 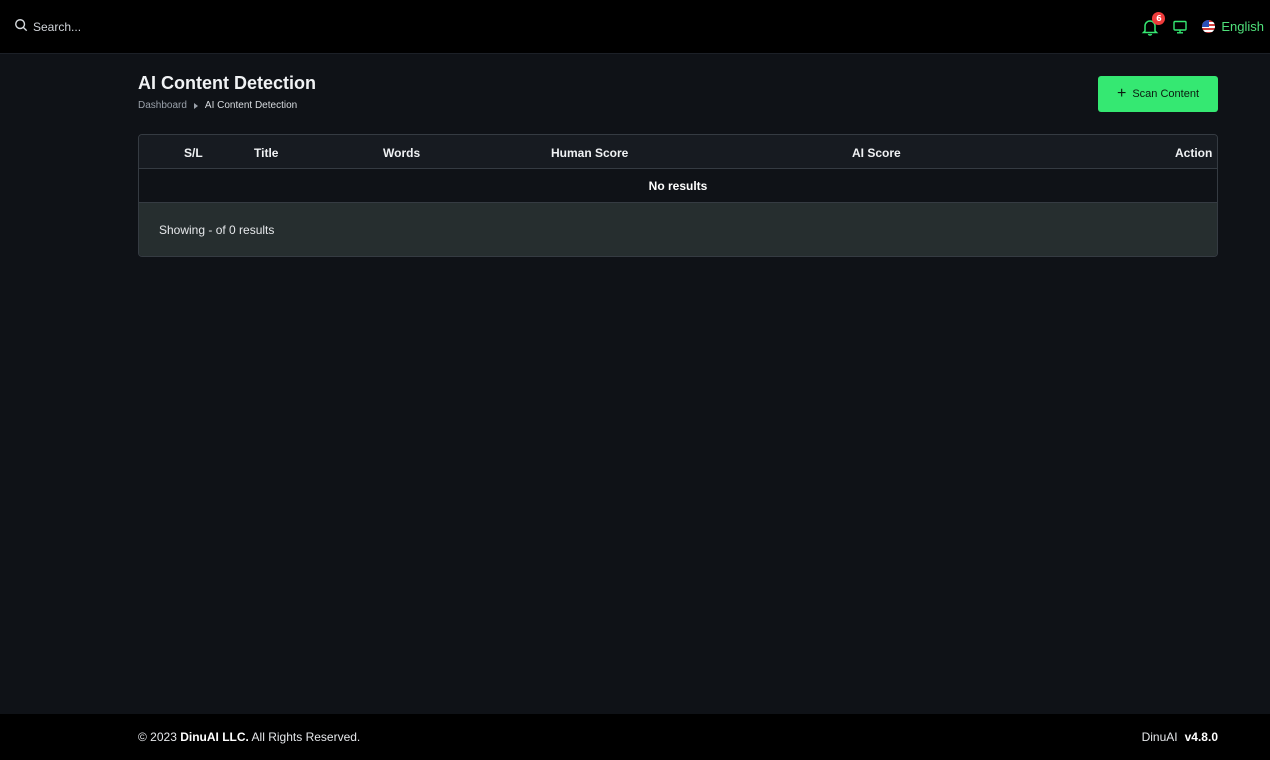 I want to click on column-header-action: Action, so click(x=1194, y=153).